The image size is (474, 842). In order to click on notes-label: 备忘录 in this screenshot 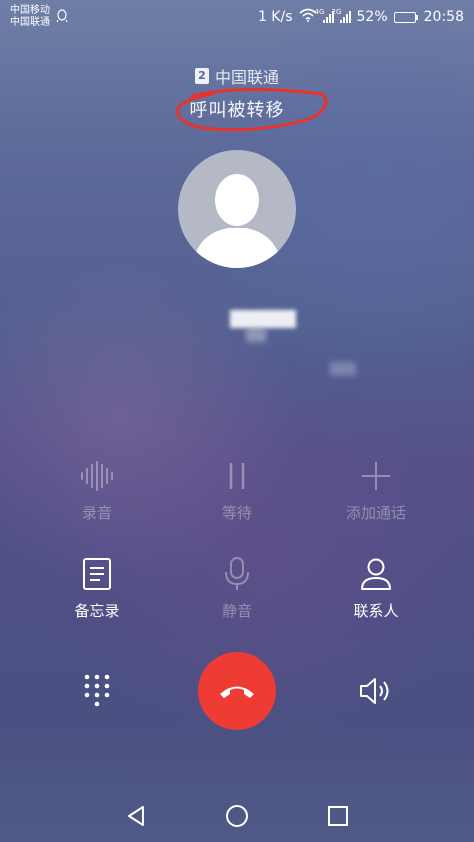, I will do `click(97, 611)`.